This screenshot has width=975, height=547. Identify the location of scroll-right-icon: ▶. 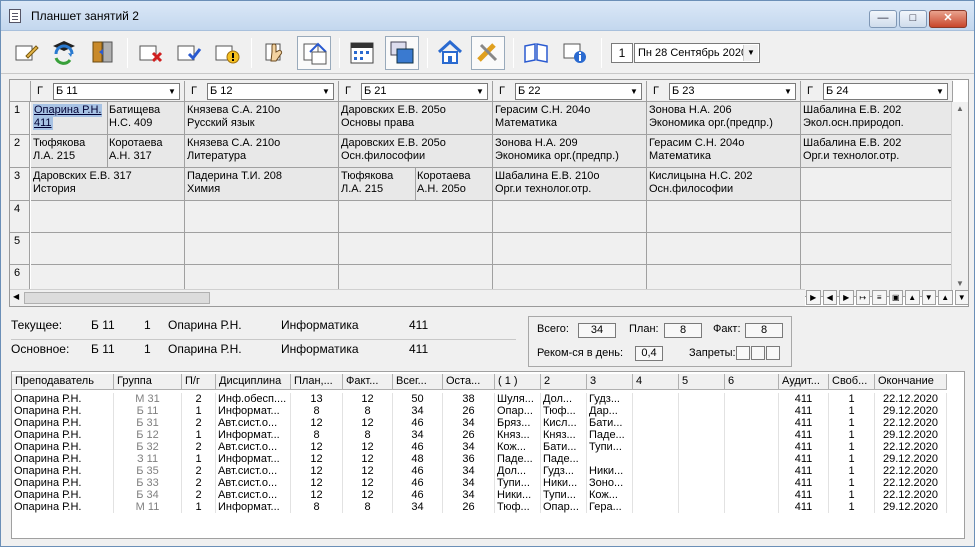
(813, 297).